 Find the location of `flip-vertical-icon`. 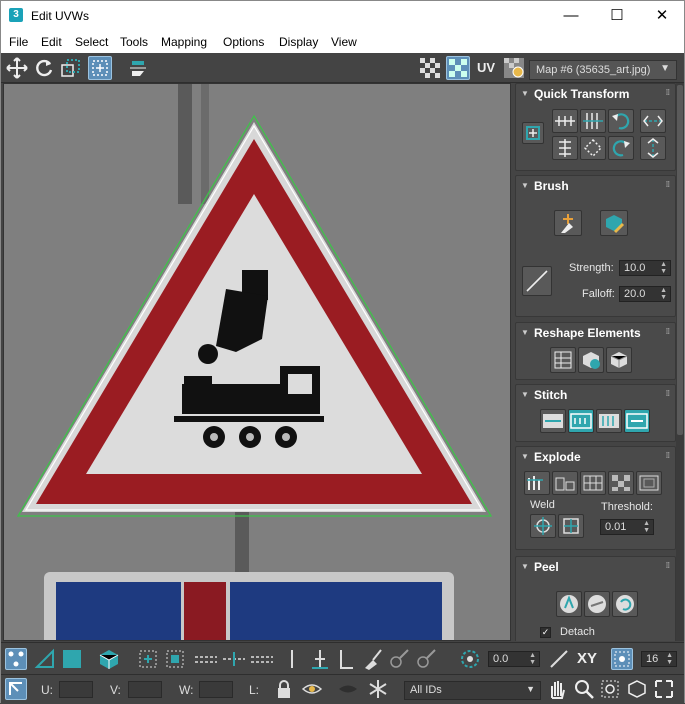

flip-vertical-icon is located at coordinates (653, 148).